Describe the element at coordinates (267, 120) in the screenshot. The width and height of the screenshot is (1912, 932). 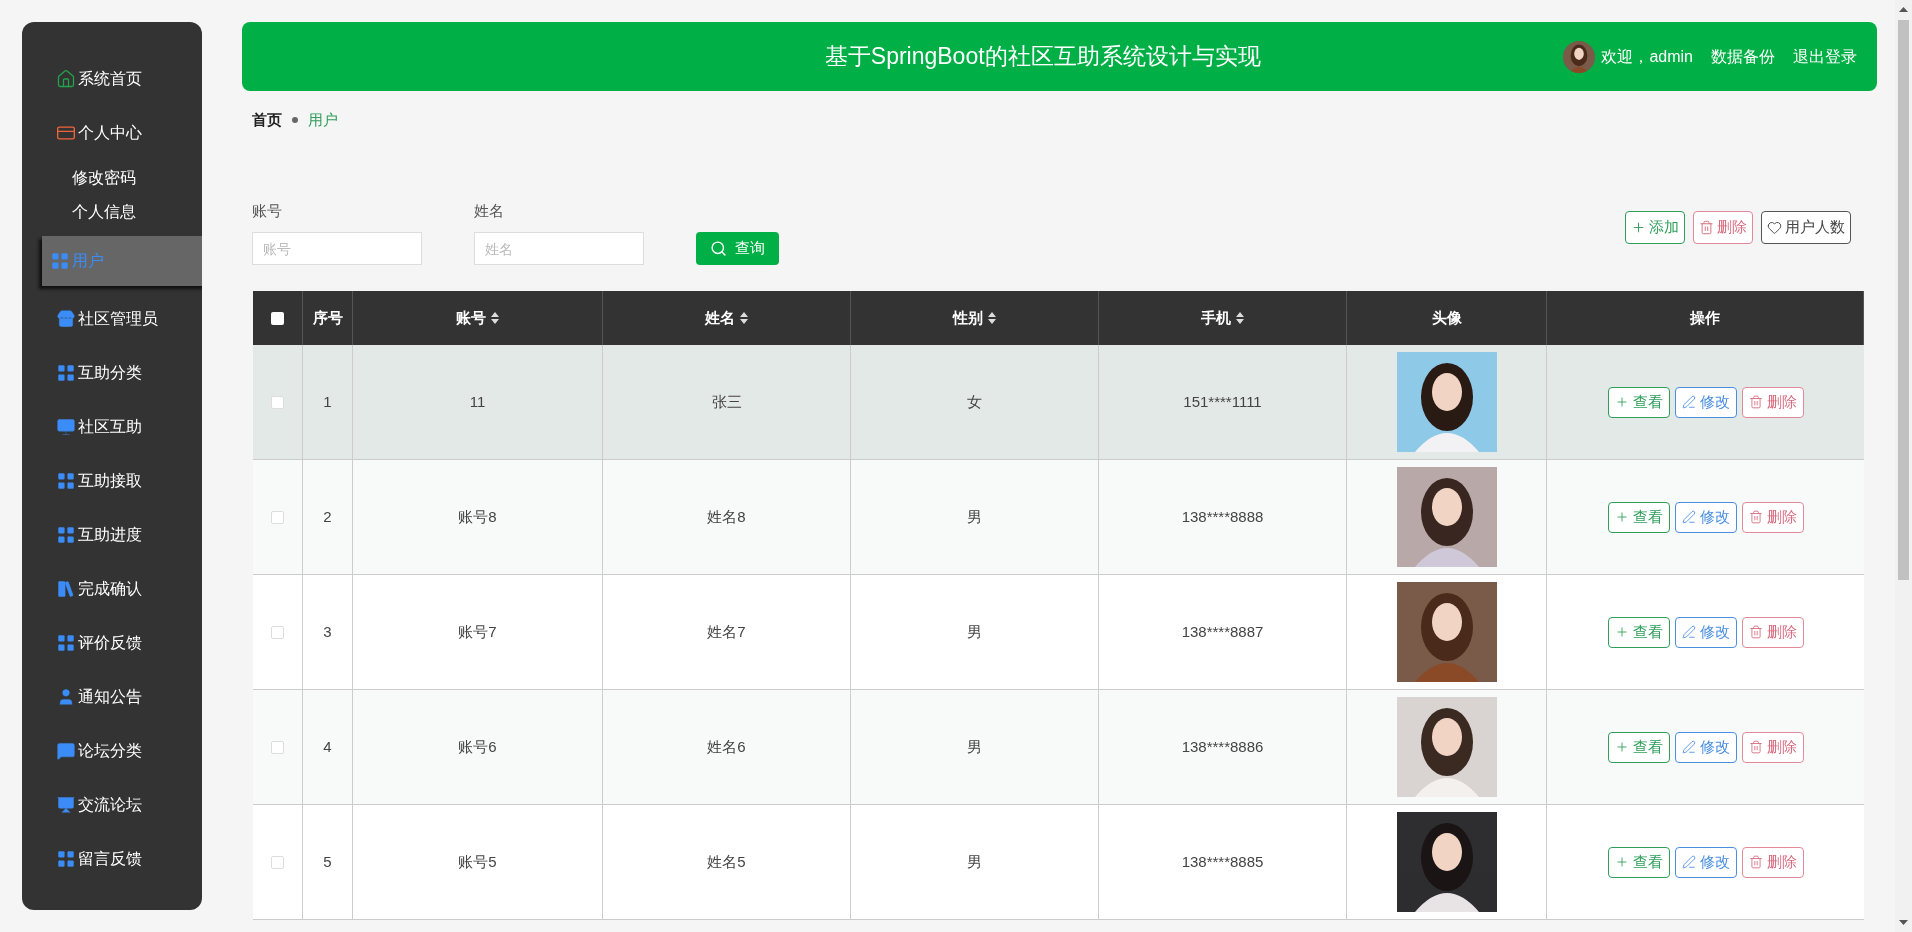
I see `breadcrumb-item: 首页` at that location.